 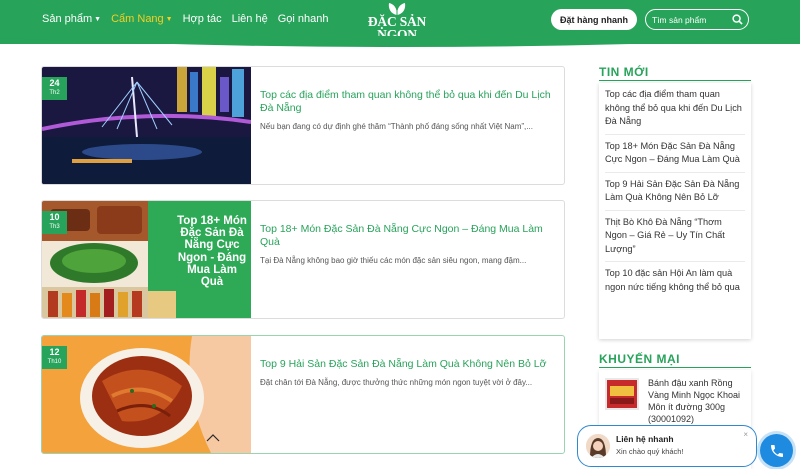 I want to click on post-thumbnail: 12 Th10, so click(x=146, y=394).